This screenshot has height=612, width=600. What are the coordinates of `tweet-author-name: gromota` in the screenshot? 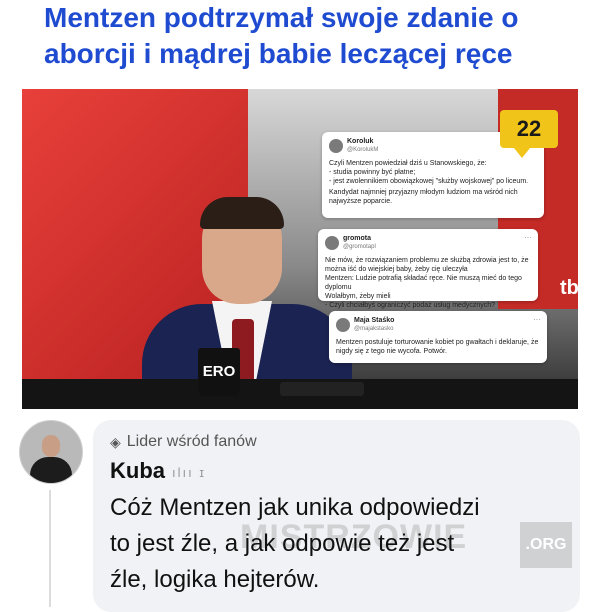 It's located at (357, 238).